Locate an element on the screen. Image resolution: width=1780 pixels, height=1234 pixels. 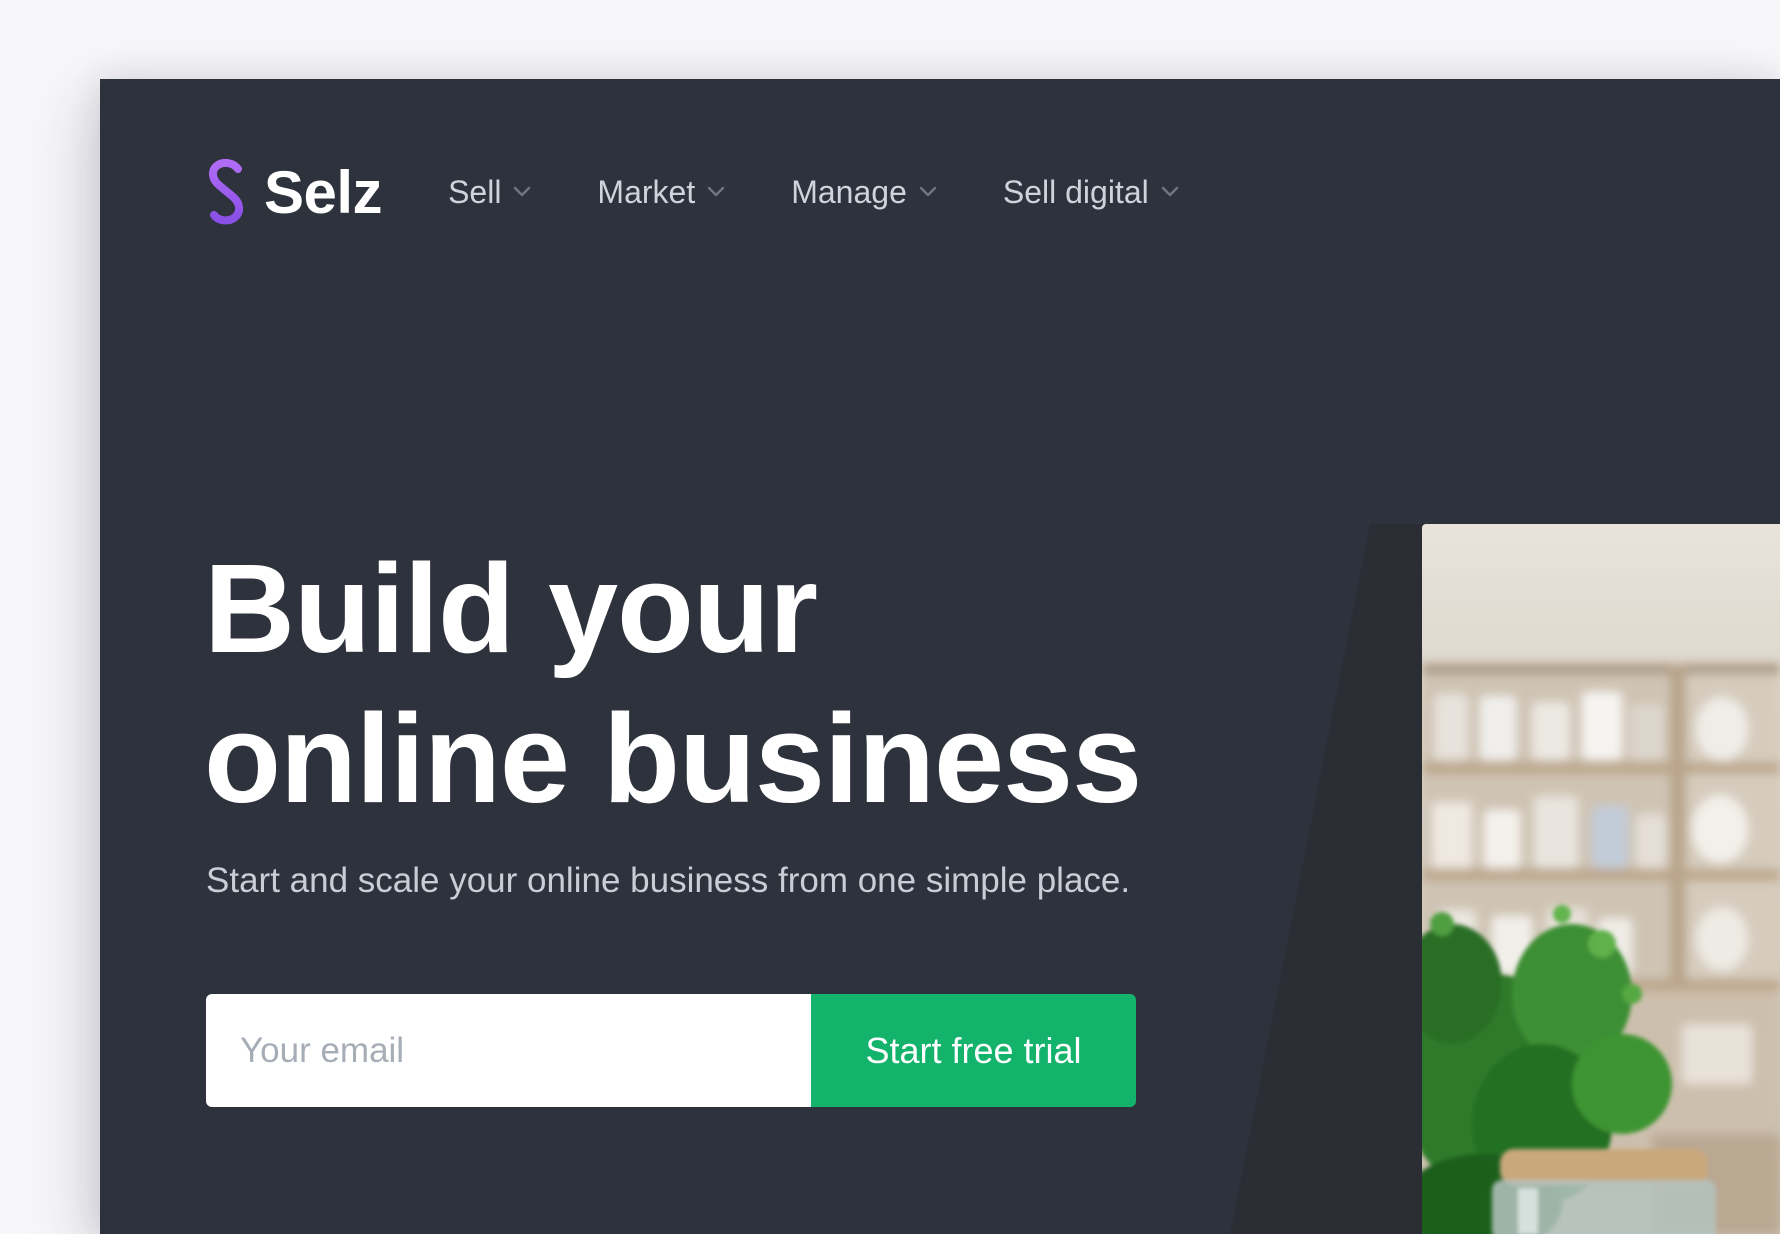
selz-logo: Selz is located at coordinates (293, 192).